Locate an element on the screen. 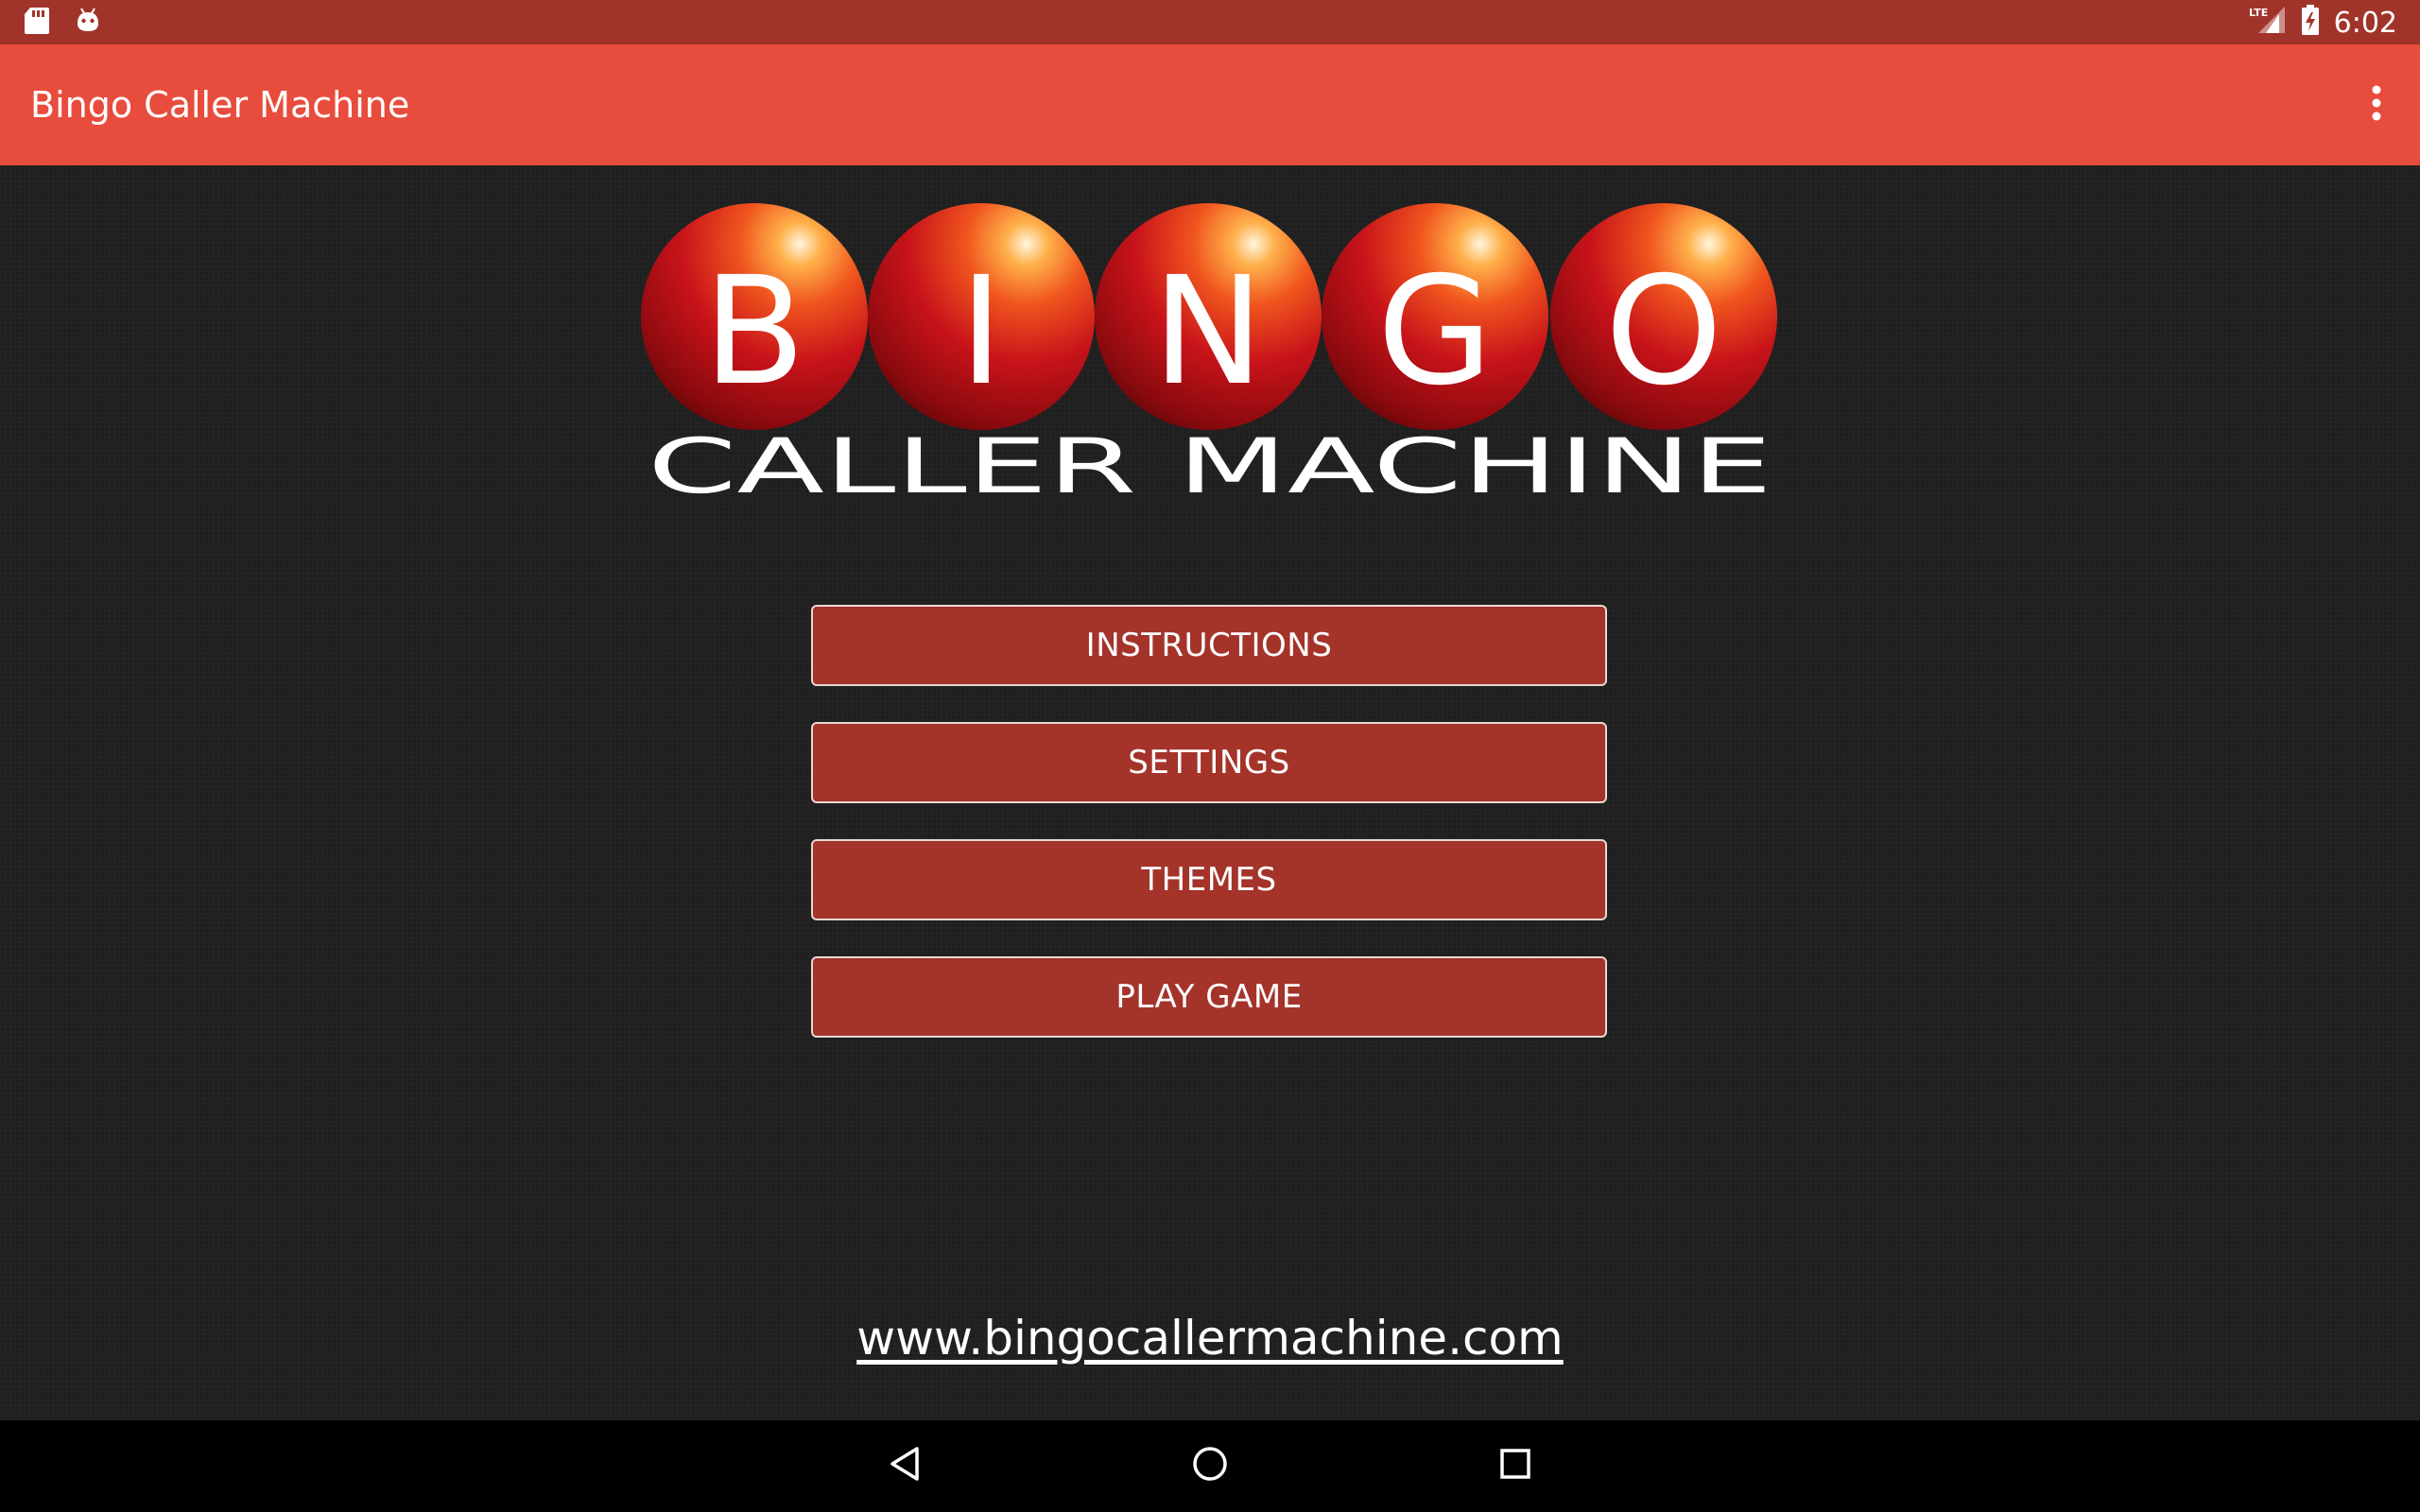 This screenshot has height=1512, width=2420. navigation-bar is located at coordinates (1210, 1466).